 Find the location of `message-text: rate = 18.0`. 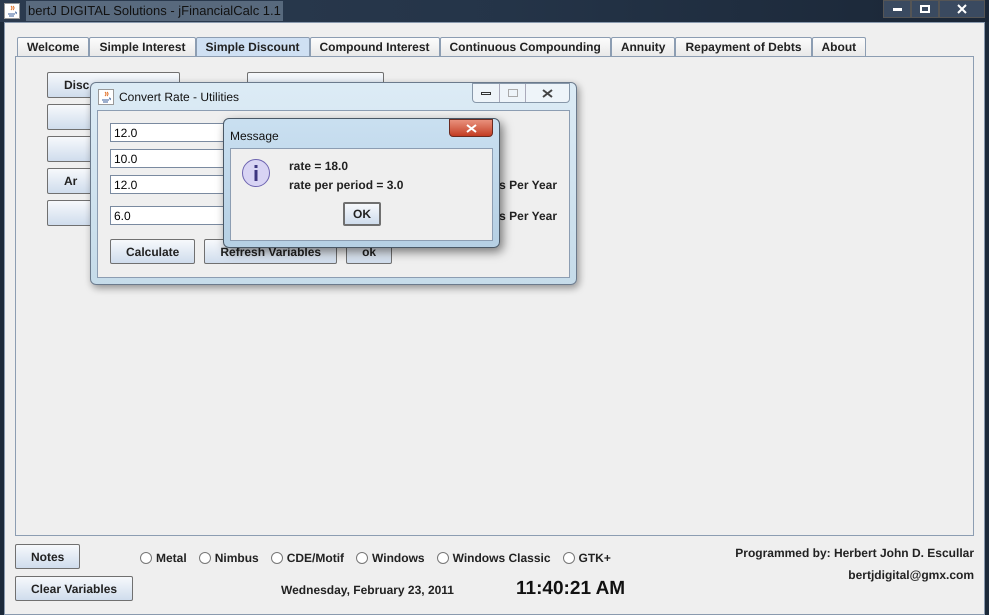

message-text: rate = 18.0 is located at coordinates (319, 166).